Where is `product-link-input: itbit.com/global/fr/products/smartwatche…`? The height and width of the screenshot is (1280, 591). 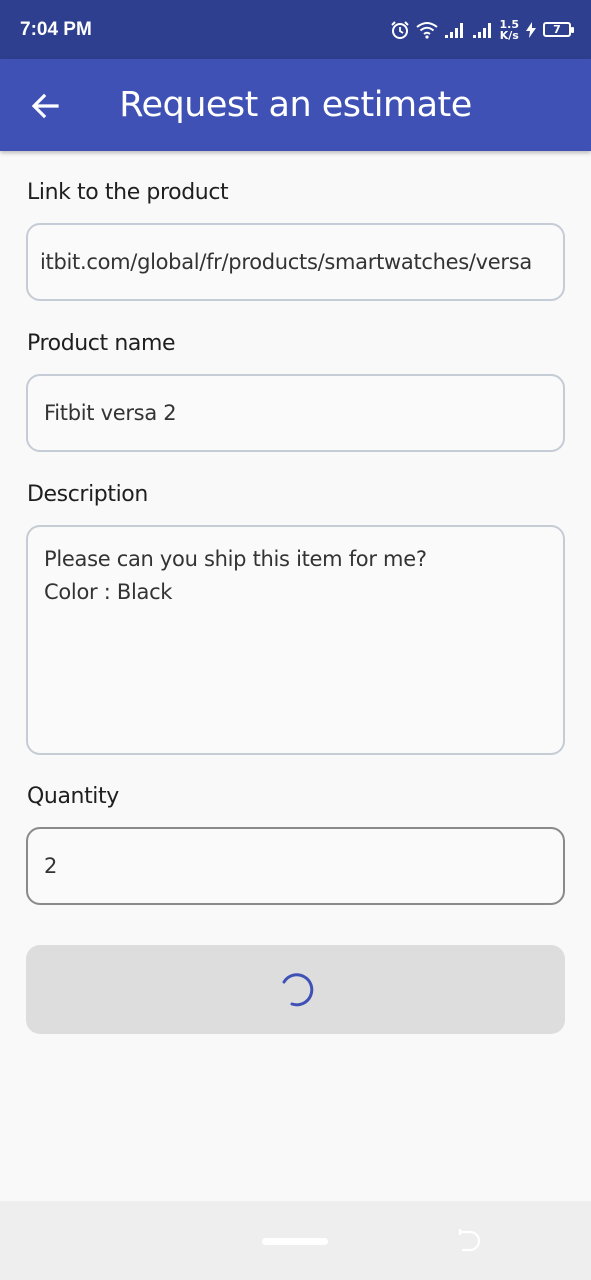 product-link-input: itbit.com/global/fr/products/smartwatche… is located at coordinates (295, 262).